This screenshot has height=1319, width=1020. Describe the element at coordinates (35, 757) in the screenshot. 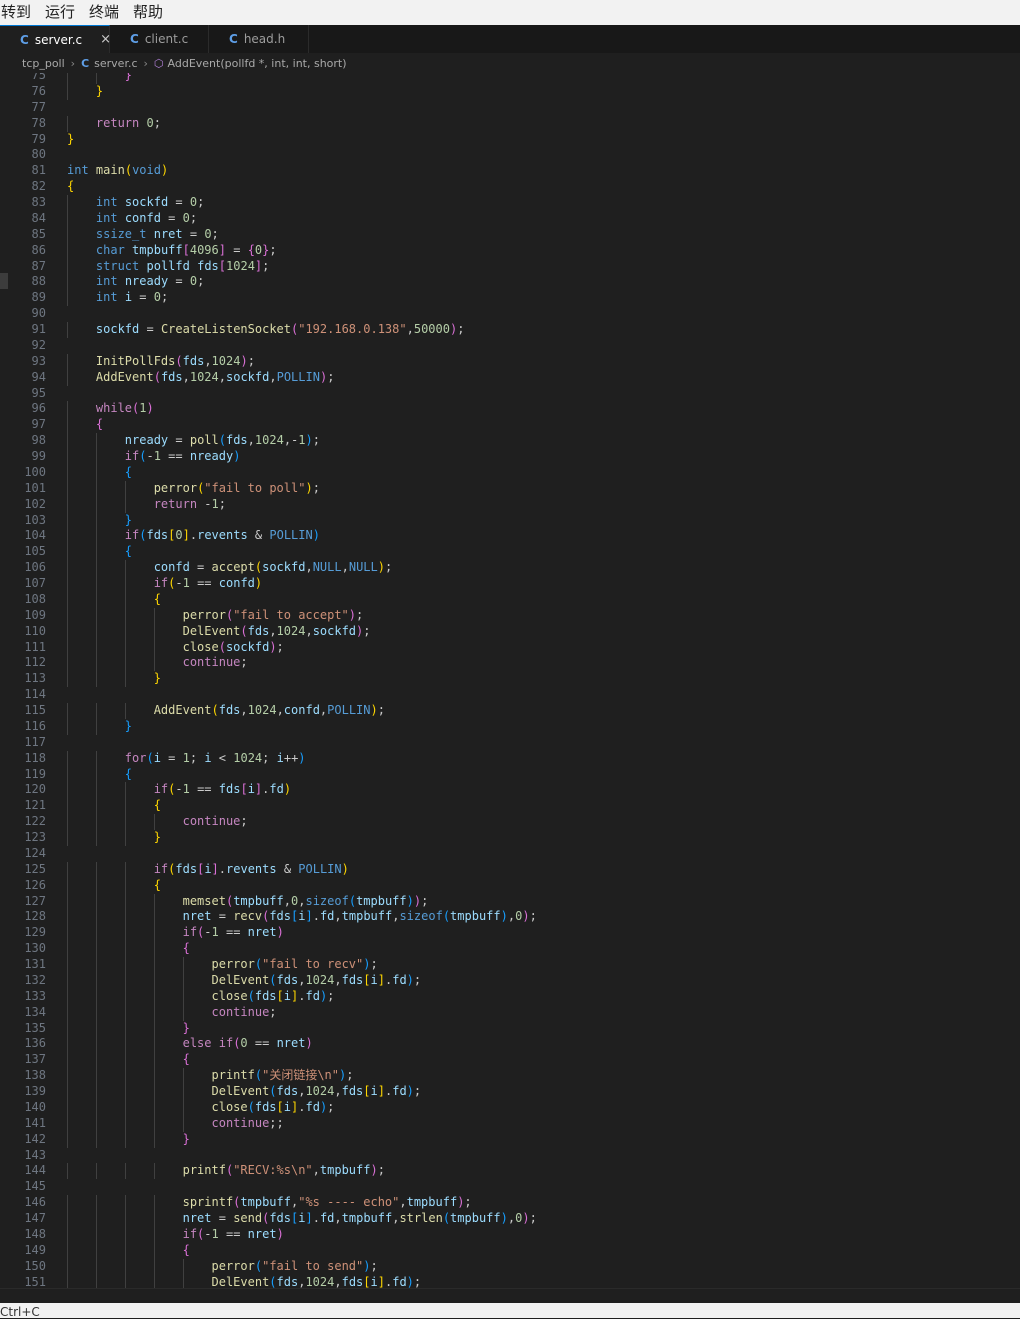

I see `line-number: 118` at that location.